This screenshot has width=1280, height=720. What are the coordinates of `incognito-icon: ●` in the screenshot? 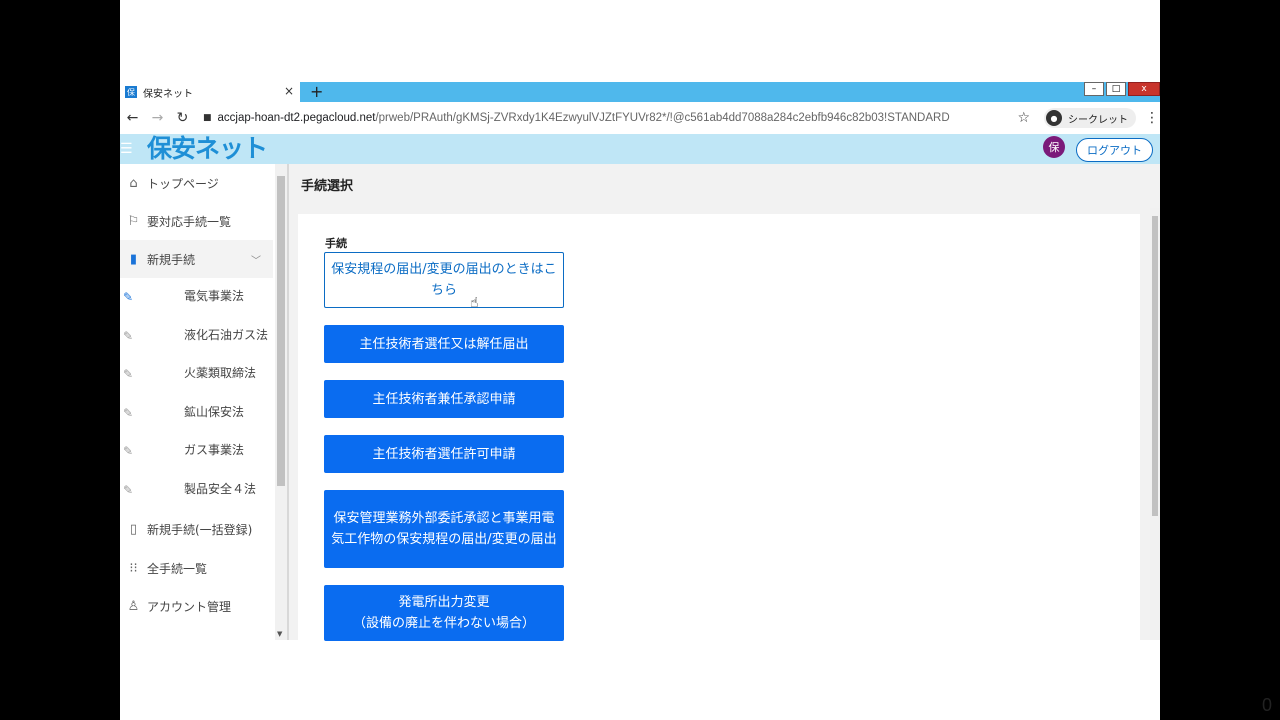 It's located at (1054, 118).